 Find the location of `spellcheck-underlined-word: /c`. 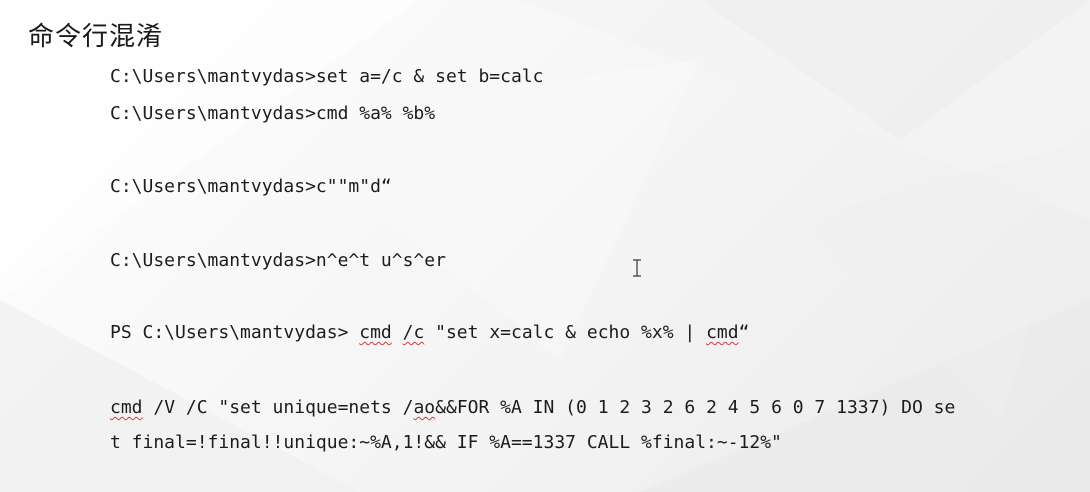

spellcheck-underlined-word: /c is located at coordinates (413, 332).